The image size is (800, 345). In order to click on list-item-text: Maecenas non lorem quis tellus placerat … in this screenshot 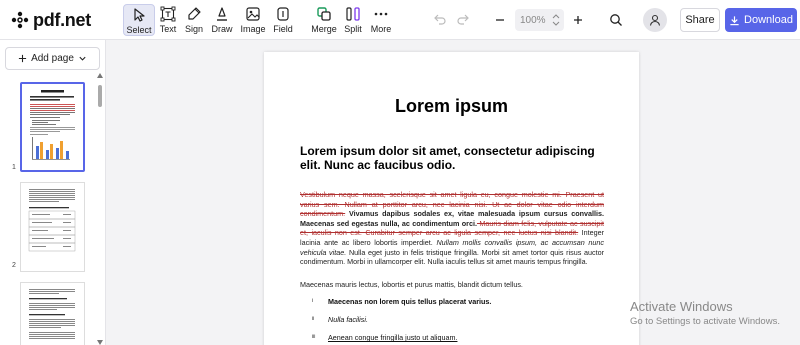, I will do `click(410, 301)`.